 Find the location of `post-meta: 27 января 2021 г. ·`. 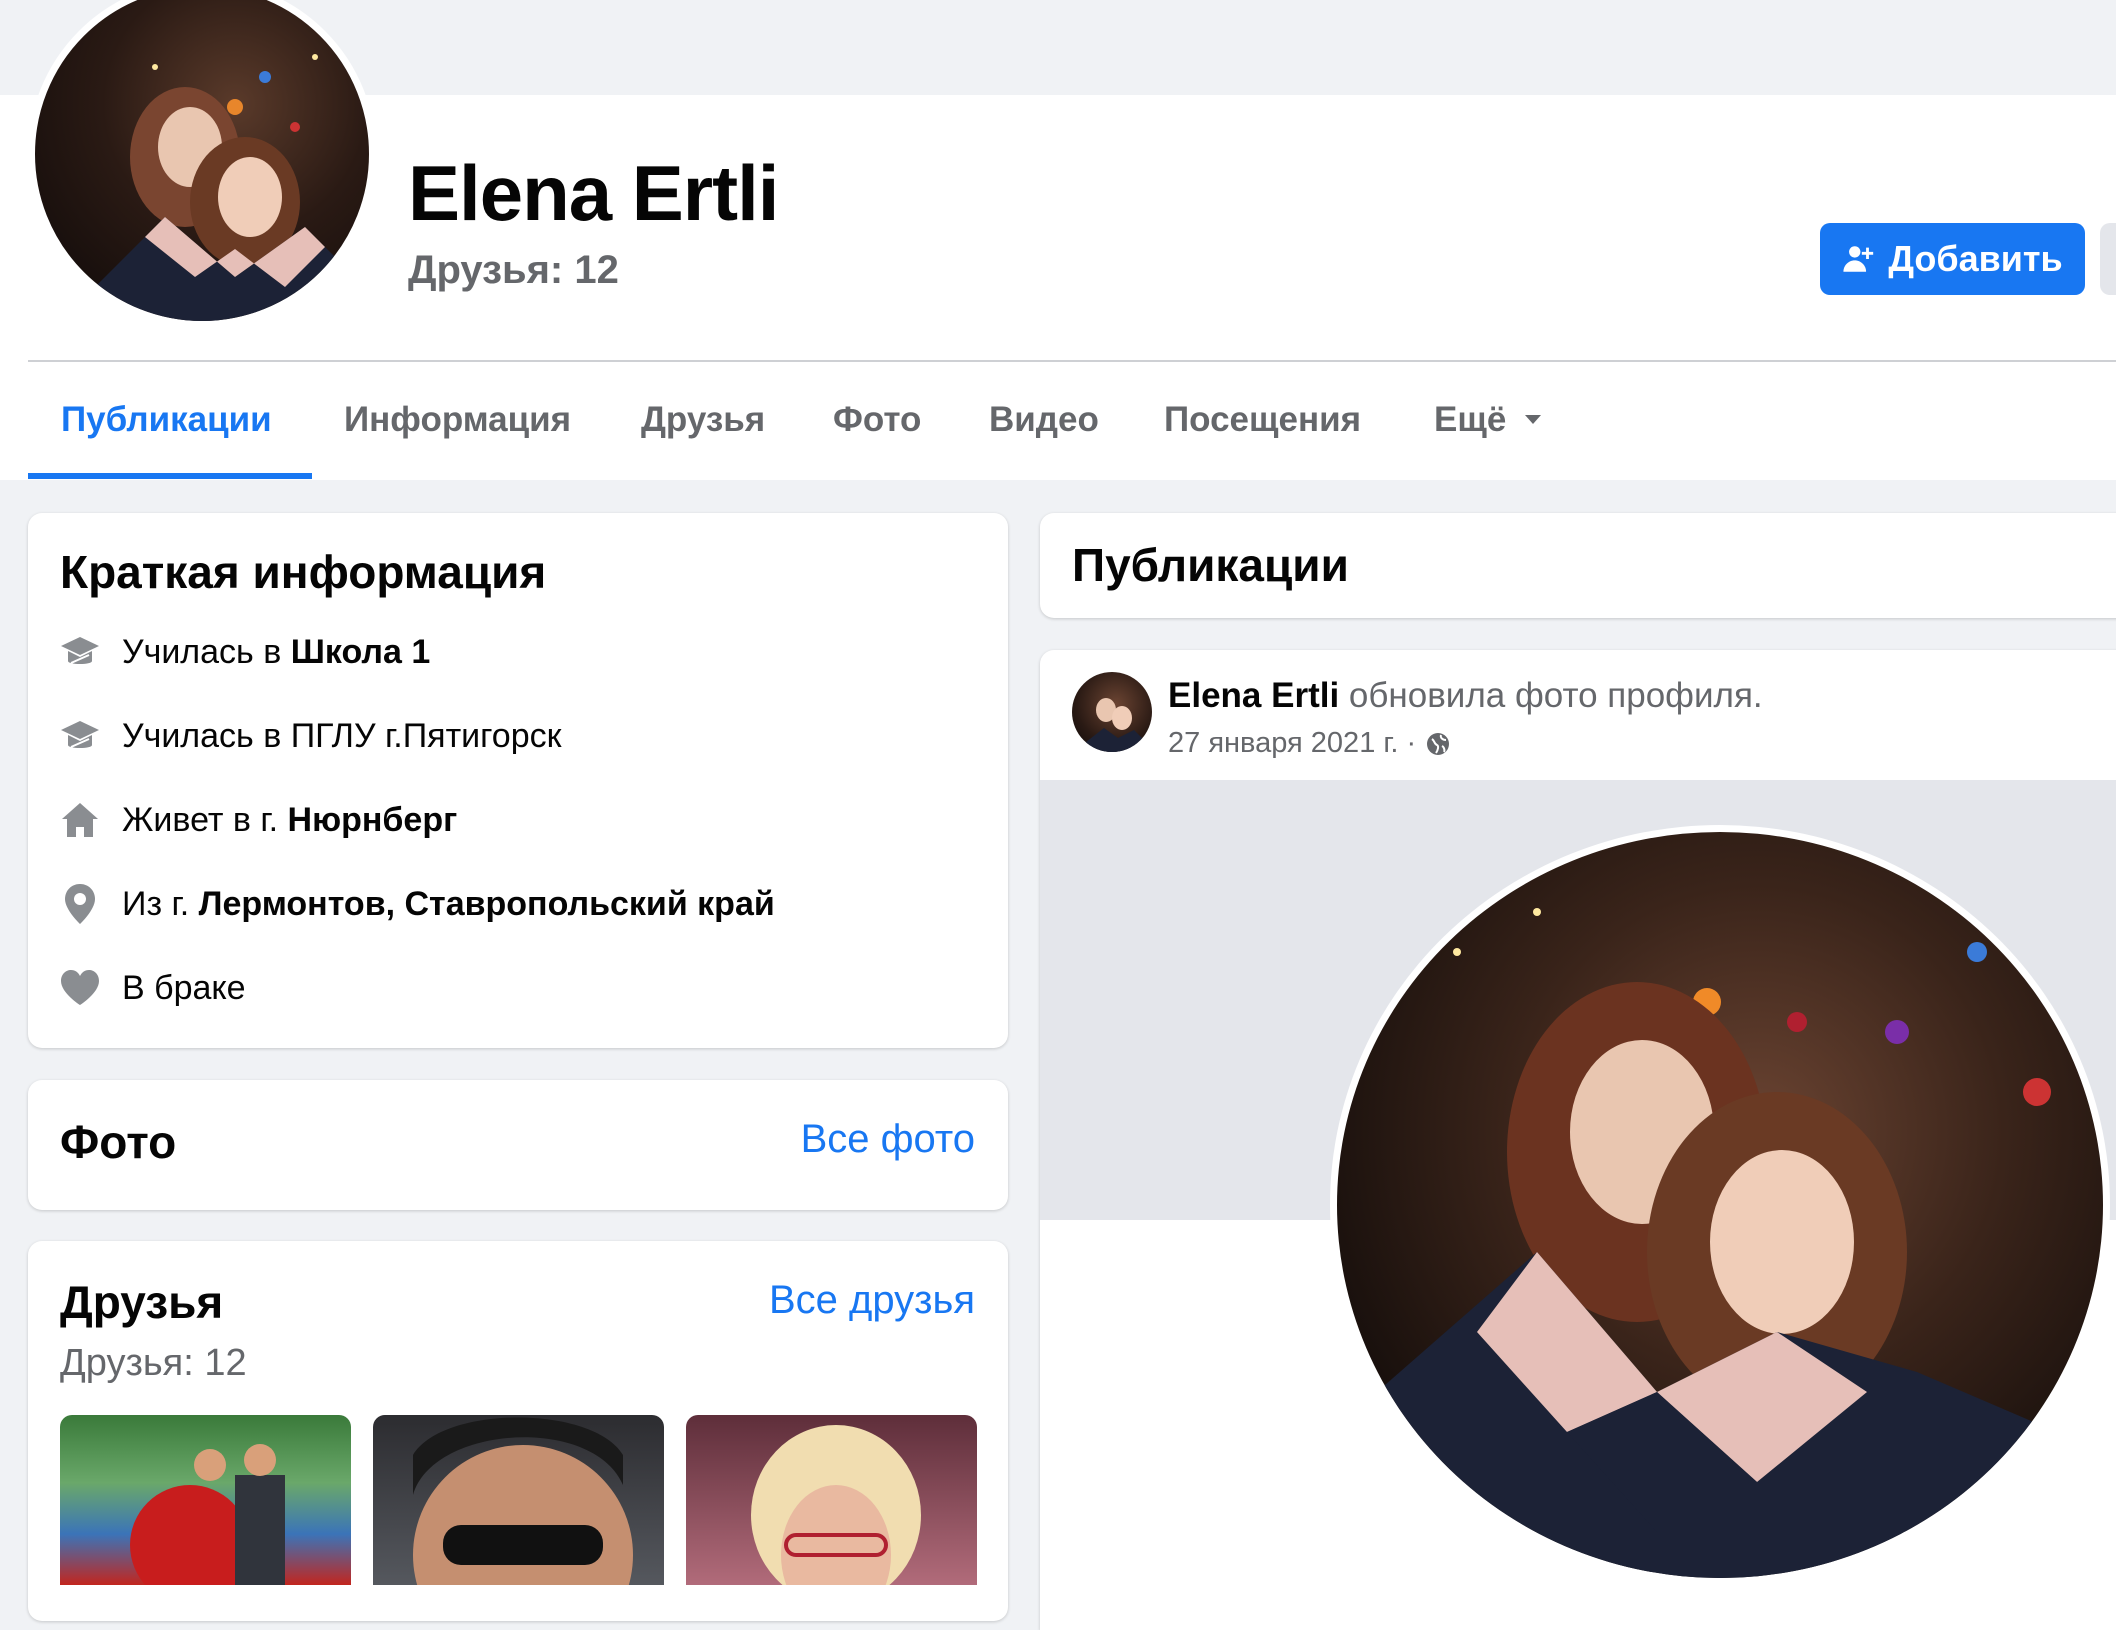

post-meta: 27 января 2021 г. · is located at coordinates (1309, 743).